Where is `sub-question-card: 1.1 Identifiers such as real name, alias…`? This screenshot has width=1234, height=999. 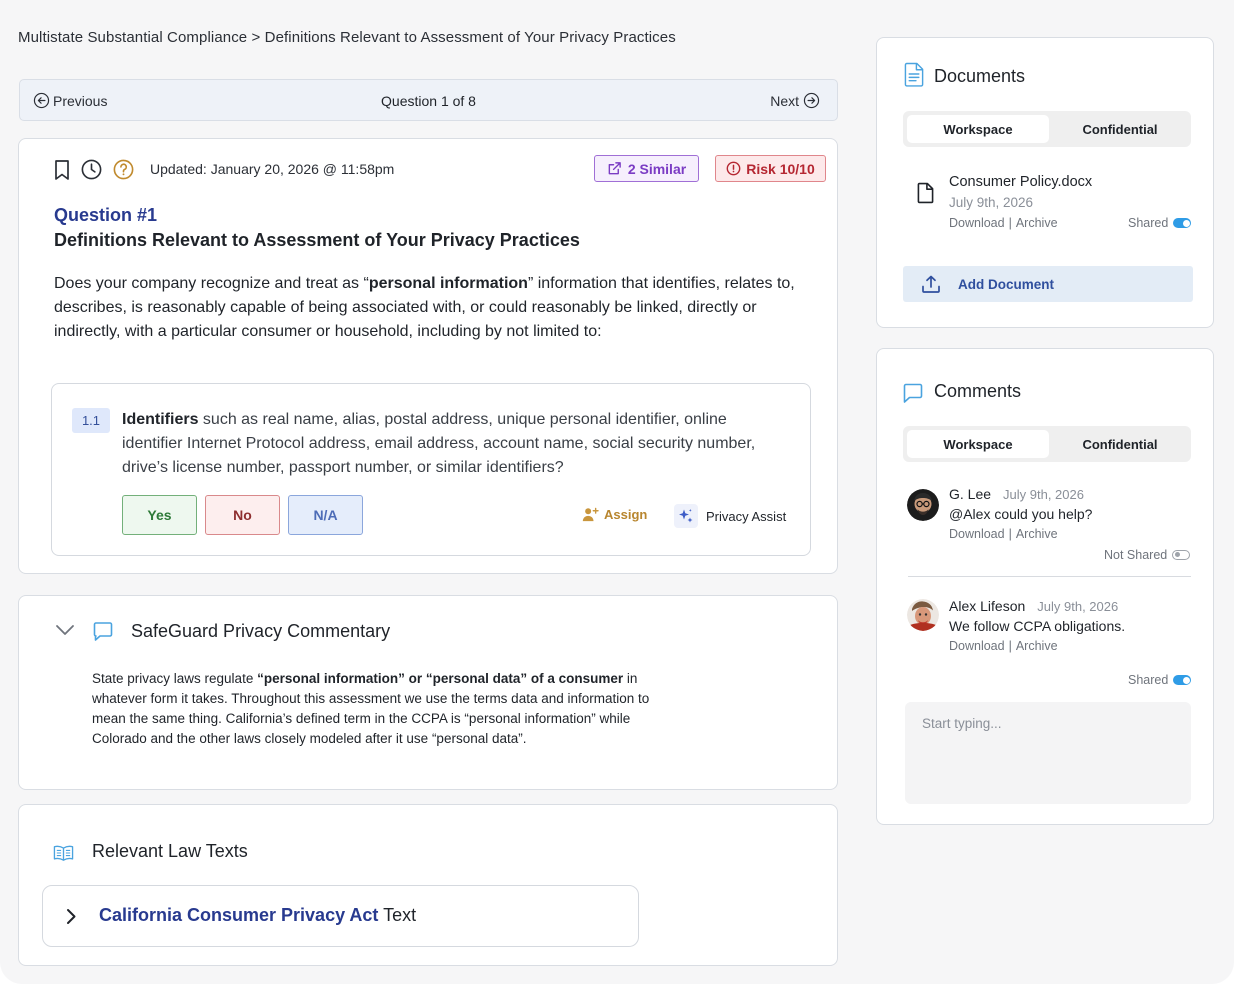
sub-question-card: 1.1 Identifiers such as real name, alias… is located at coordinates (431, 469).